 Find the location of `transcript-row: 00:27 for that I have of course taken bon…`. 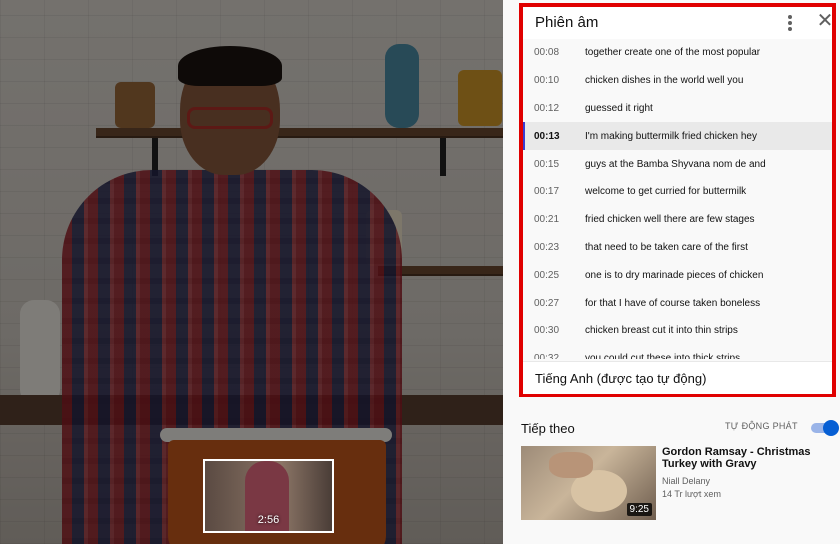

transcript-row: 00:27 for that I have of course taken bon… is located at coordinates (677, 303).